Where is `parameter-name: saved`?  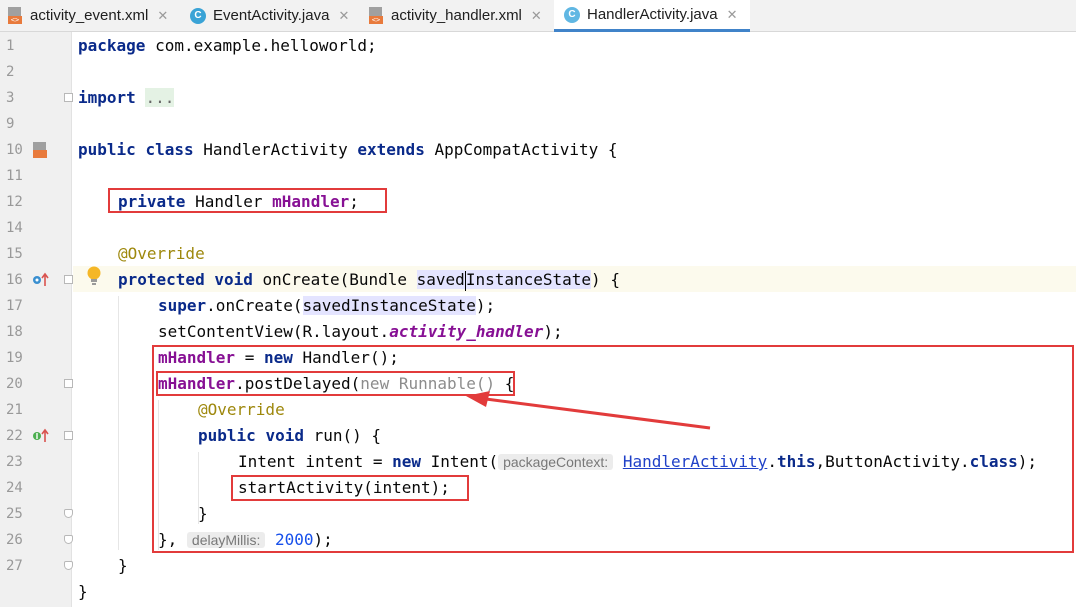
parameter-name: saved is located at coordinates (440, 279).